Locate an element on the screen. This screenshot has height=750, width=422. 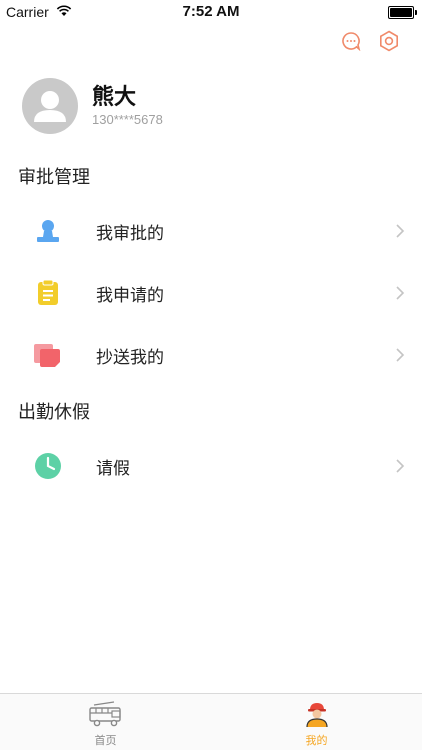
header-actions is located at coordinates (370, 41).